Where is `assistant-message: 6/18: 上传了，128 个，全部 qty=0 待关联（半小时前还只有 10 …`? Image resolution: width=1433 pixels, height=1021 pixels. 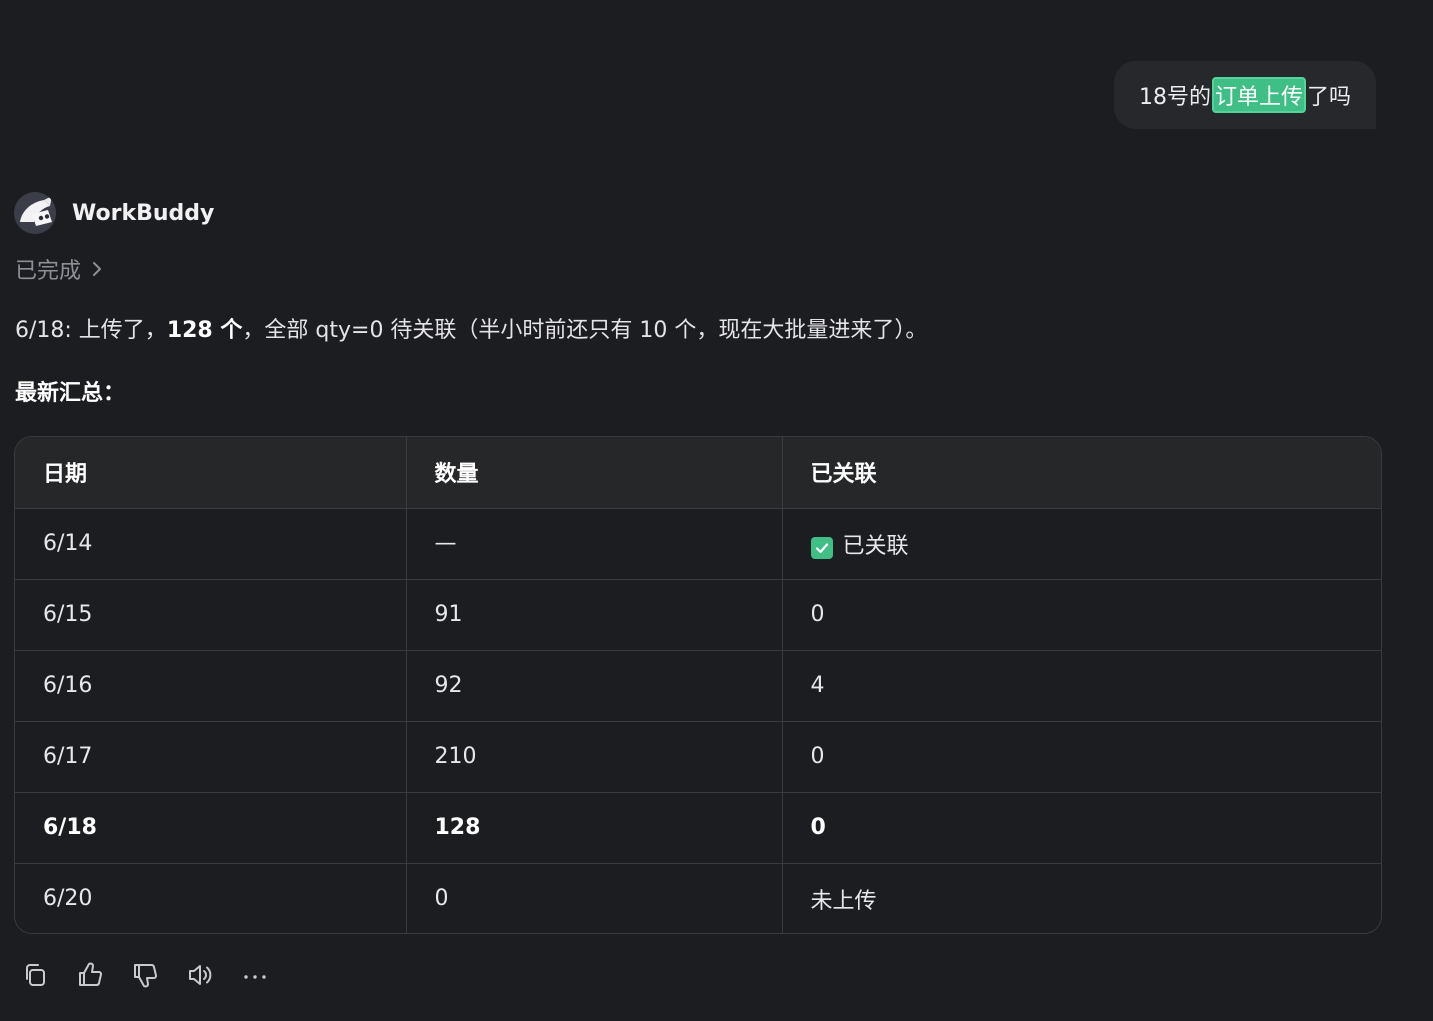 assistant-message: 6/18: 上传了，128 个，全部 qty=0 待关联（半小时前还只有 10 … is located at coordinates (471, 331).